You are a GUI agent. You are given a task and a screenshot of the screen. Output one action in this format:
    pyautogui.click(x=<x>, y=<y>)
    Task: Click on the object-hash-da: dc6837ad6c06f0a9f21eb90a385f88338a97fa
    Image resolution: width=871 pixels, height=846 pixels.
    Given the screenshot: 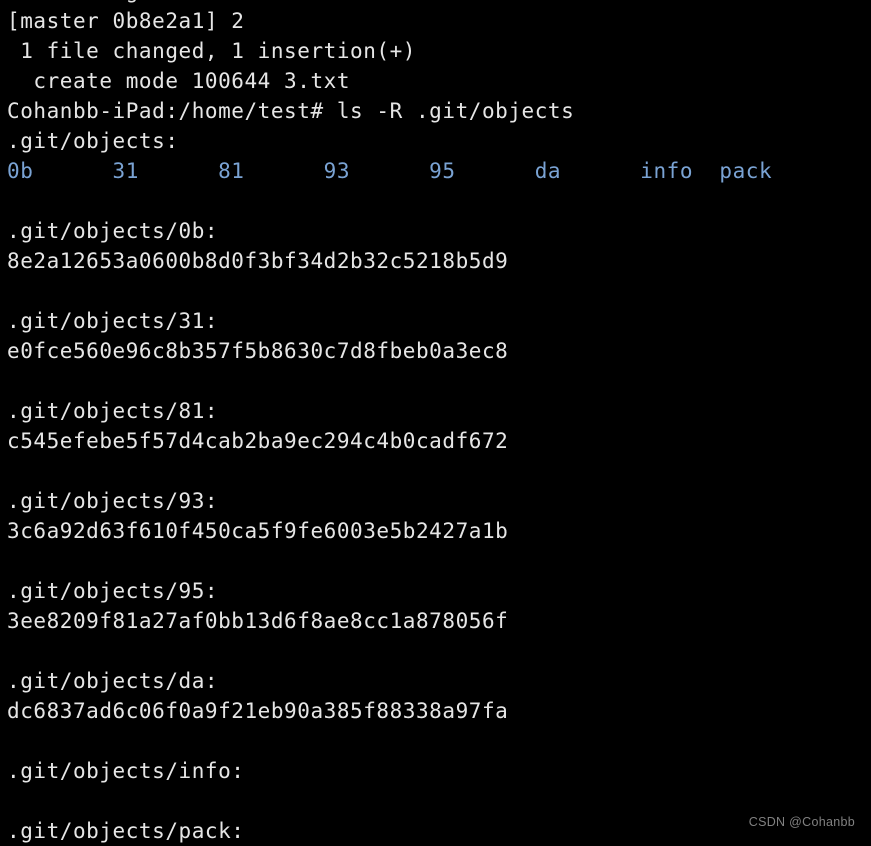 What is the action you would take?
    pyautogui.click(x=258, y=711)
    